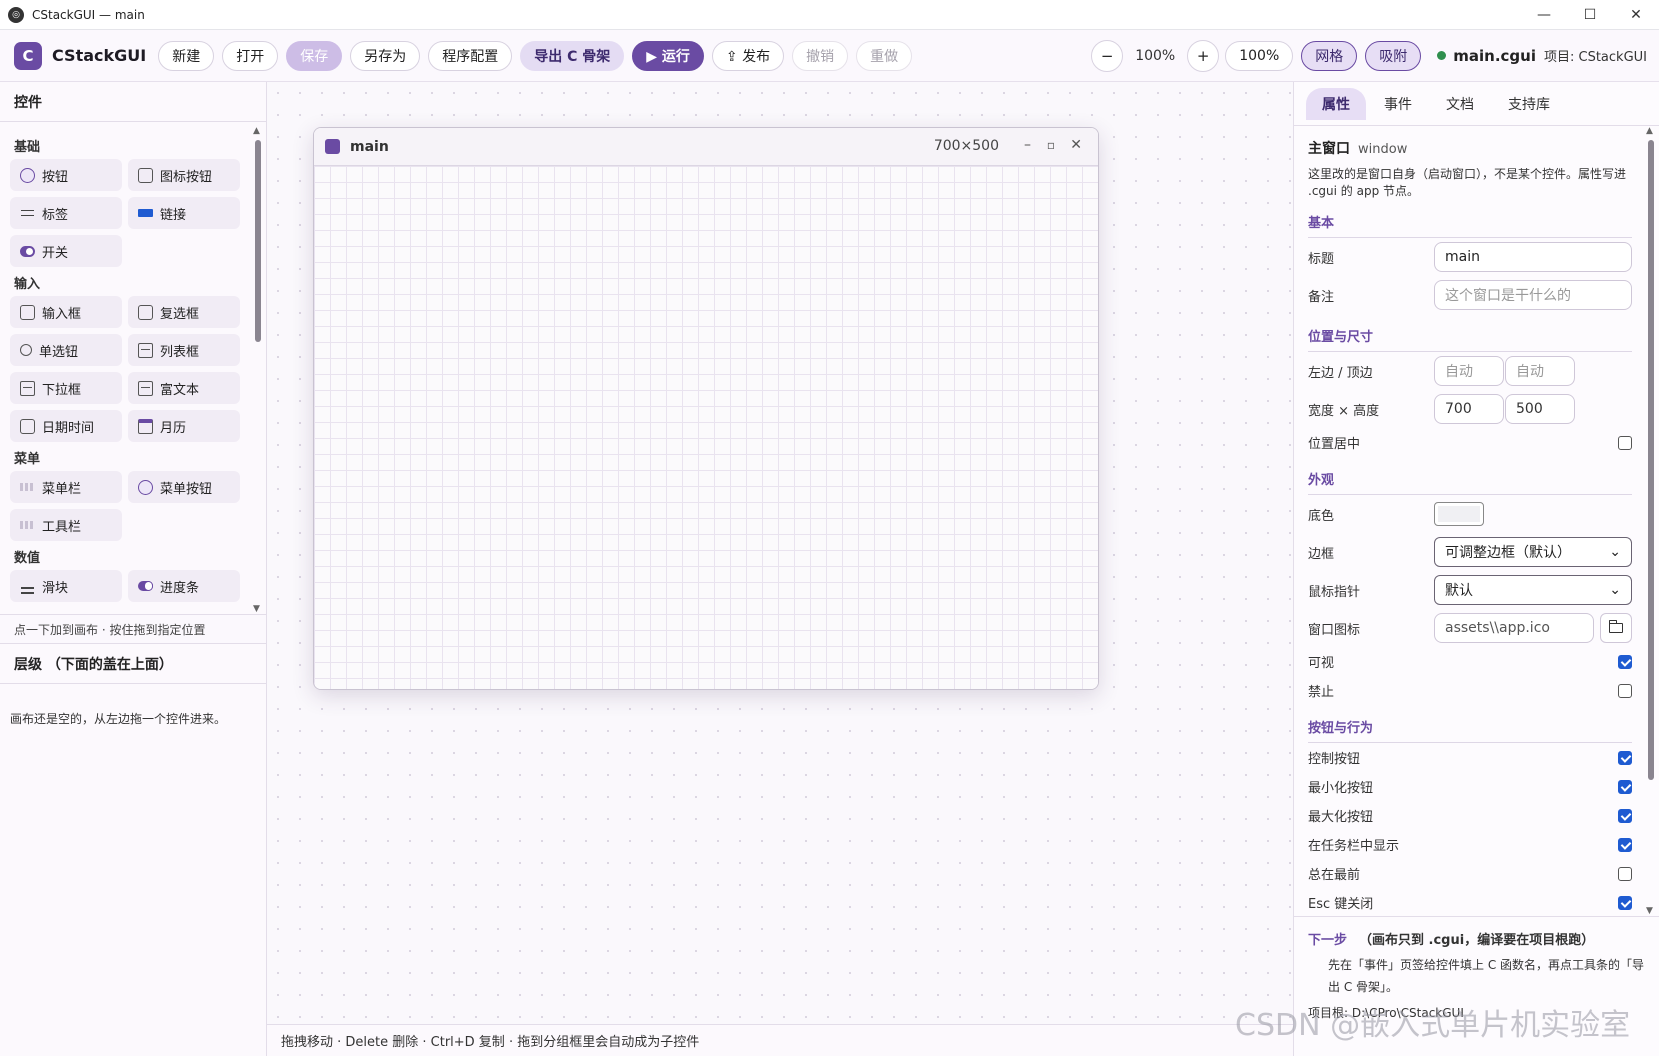 Image resolution: width=1659 pixels, height=1056 pixels. Describe the element at coordinates (1469, 371) in the screenshot. I see `left-input: 自动` at that location.